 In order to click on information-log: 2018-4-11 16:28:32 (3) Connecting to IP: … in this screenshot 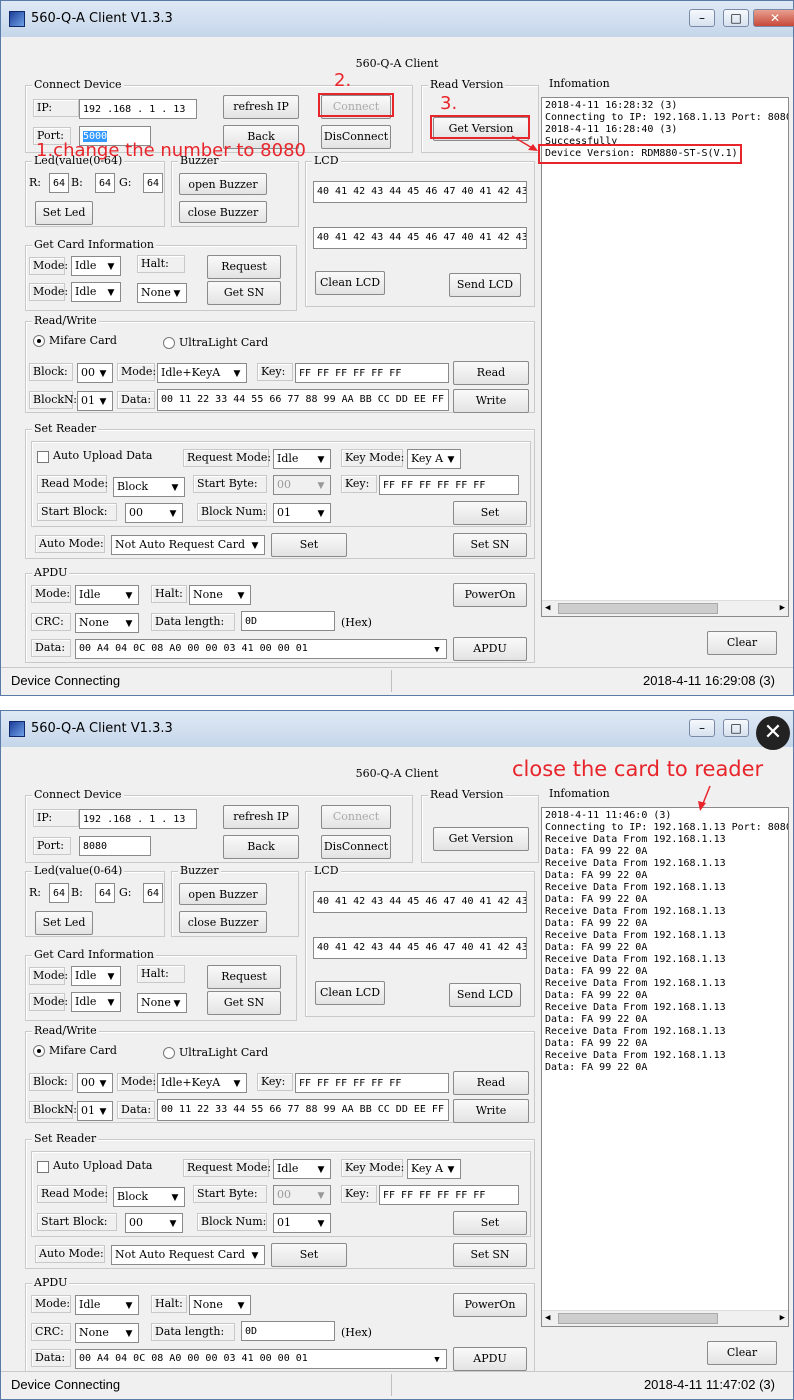, I will do `click(665, 357)`.